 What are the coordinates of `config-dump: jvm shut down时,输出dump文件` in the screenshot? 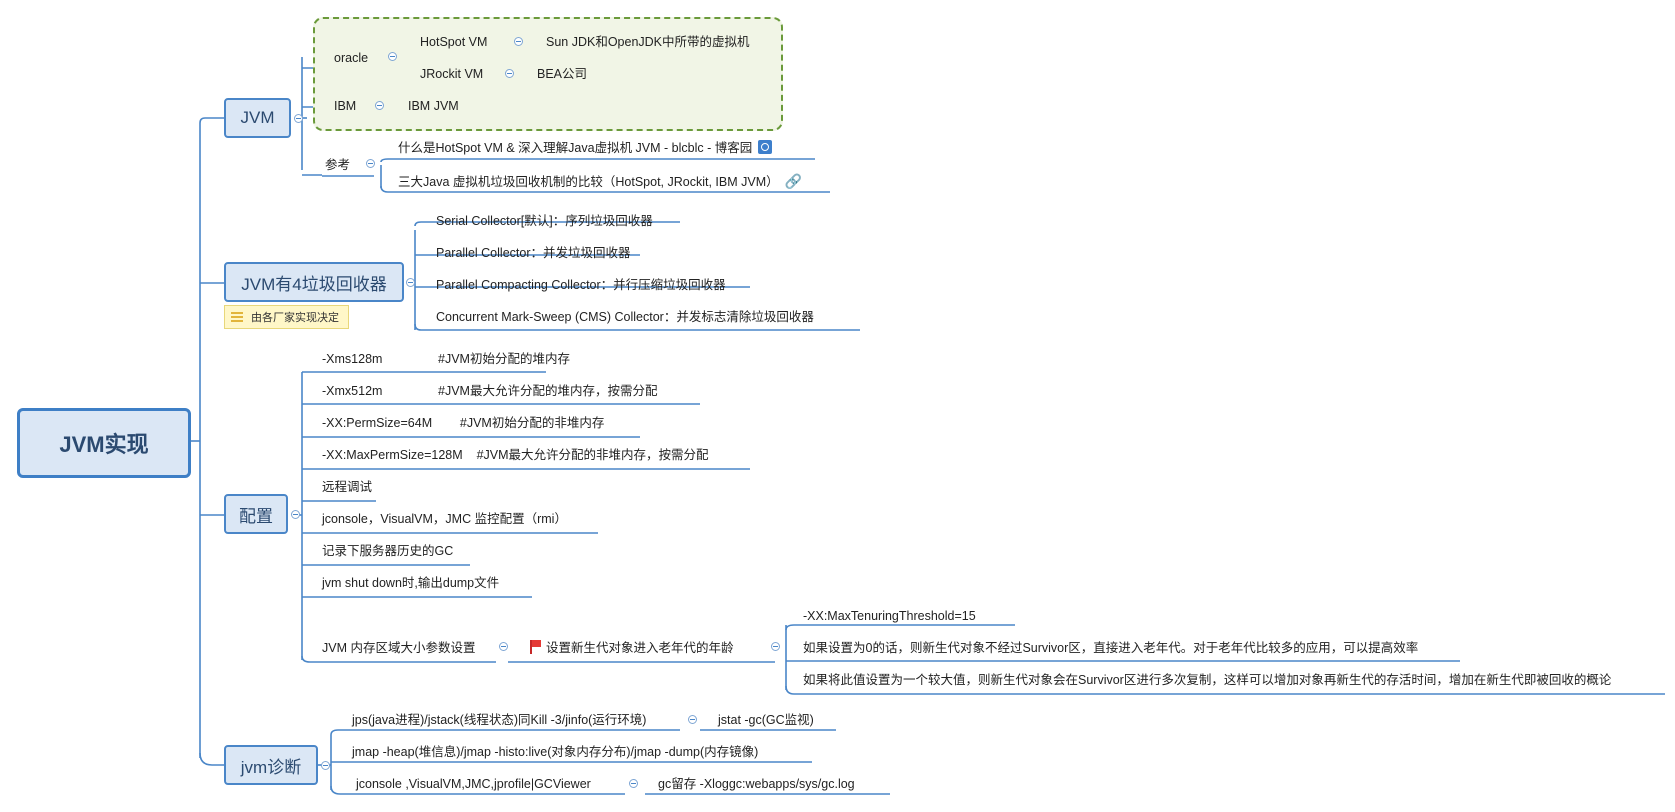 It's located at (410, 583).